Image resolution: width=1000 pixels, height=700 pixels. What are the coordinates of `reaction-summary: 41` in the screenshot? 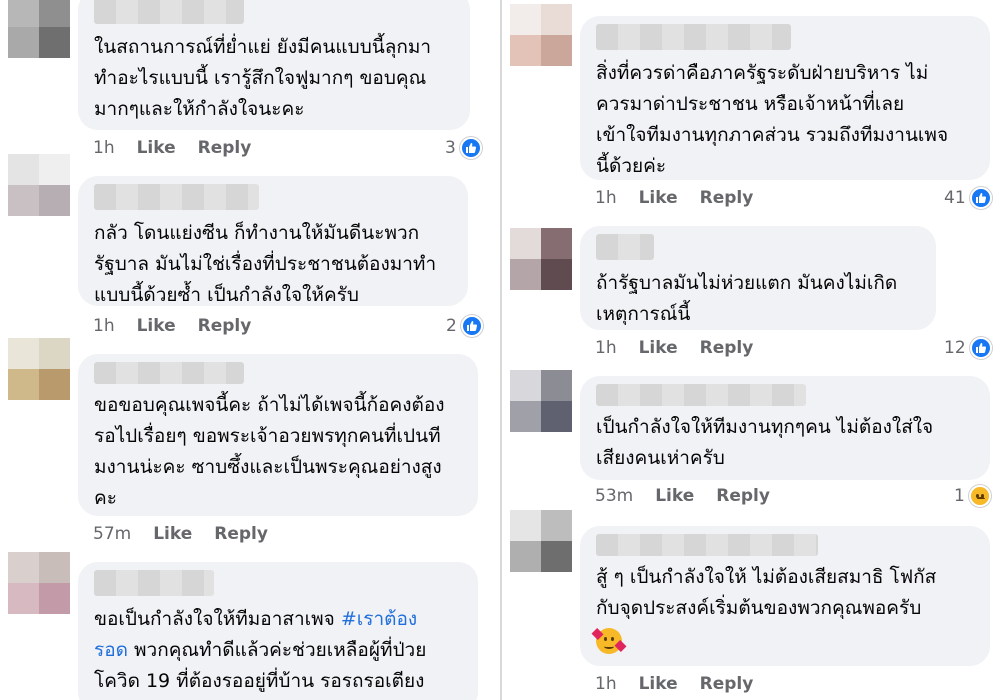 It's located at (968, 198).